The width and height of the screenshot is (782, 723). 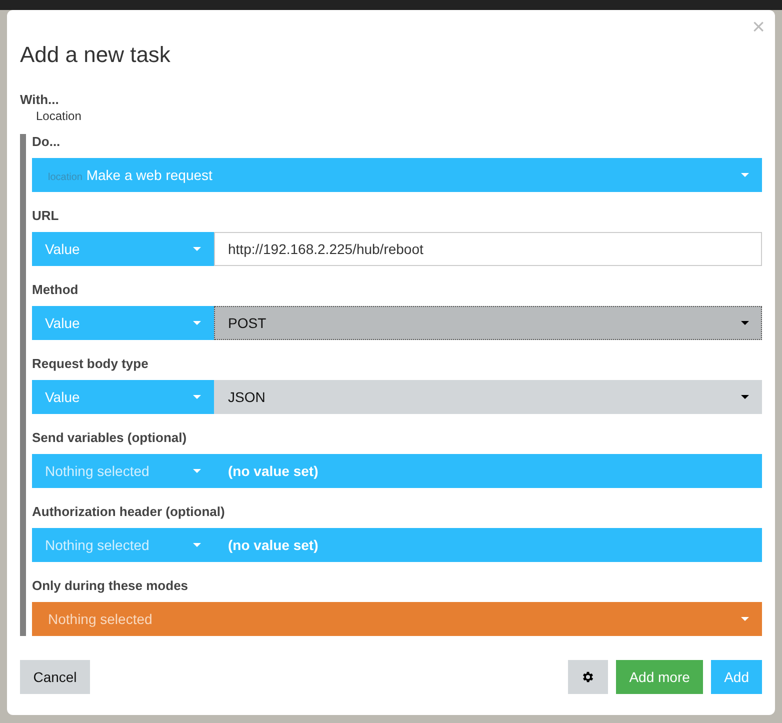 I want to click on add-button: Add, so click(x=736, y=677).